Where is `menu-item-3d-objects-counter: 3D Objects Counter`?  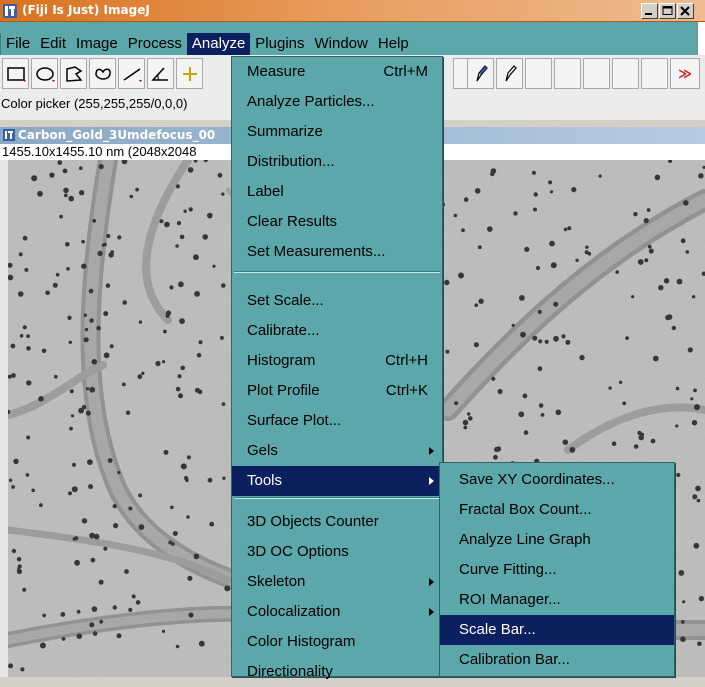
menu-item-3d-objects-counter: 3D Objects Counter is located at coordinates (337, 522).